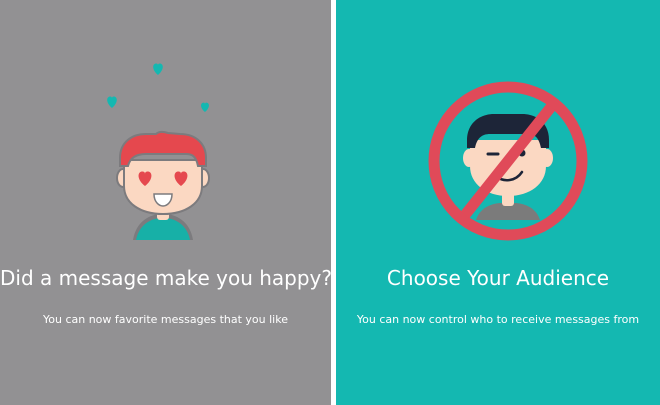 This screenshot has width=660, height=405. Describe the element at coordinates (165, 278) in the screenshot. I see `screen-heading: Did a message make you happy?` at that location.